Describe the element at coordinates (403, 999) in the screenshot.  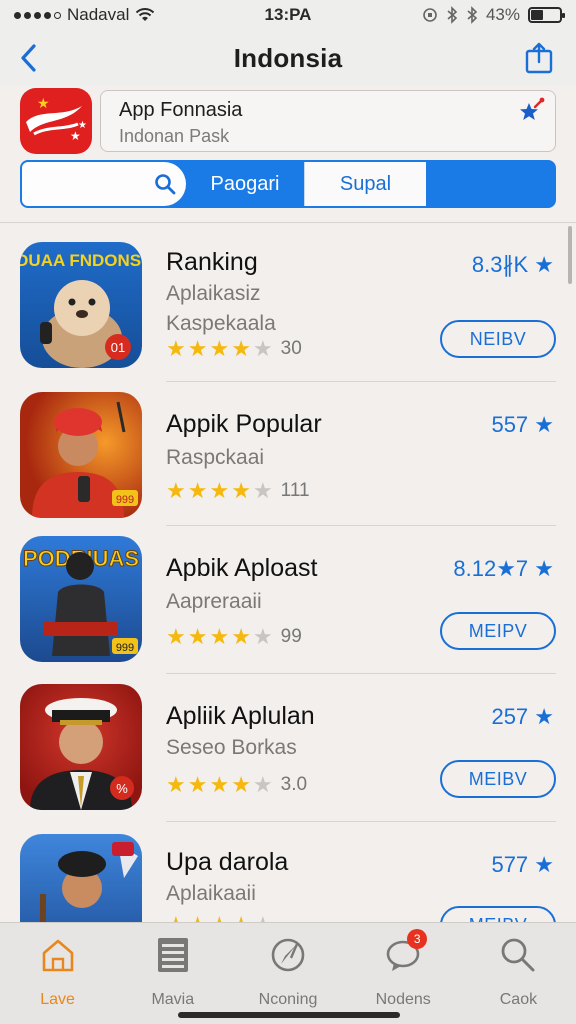
I see `tab-label: Nodens` at that location.